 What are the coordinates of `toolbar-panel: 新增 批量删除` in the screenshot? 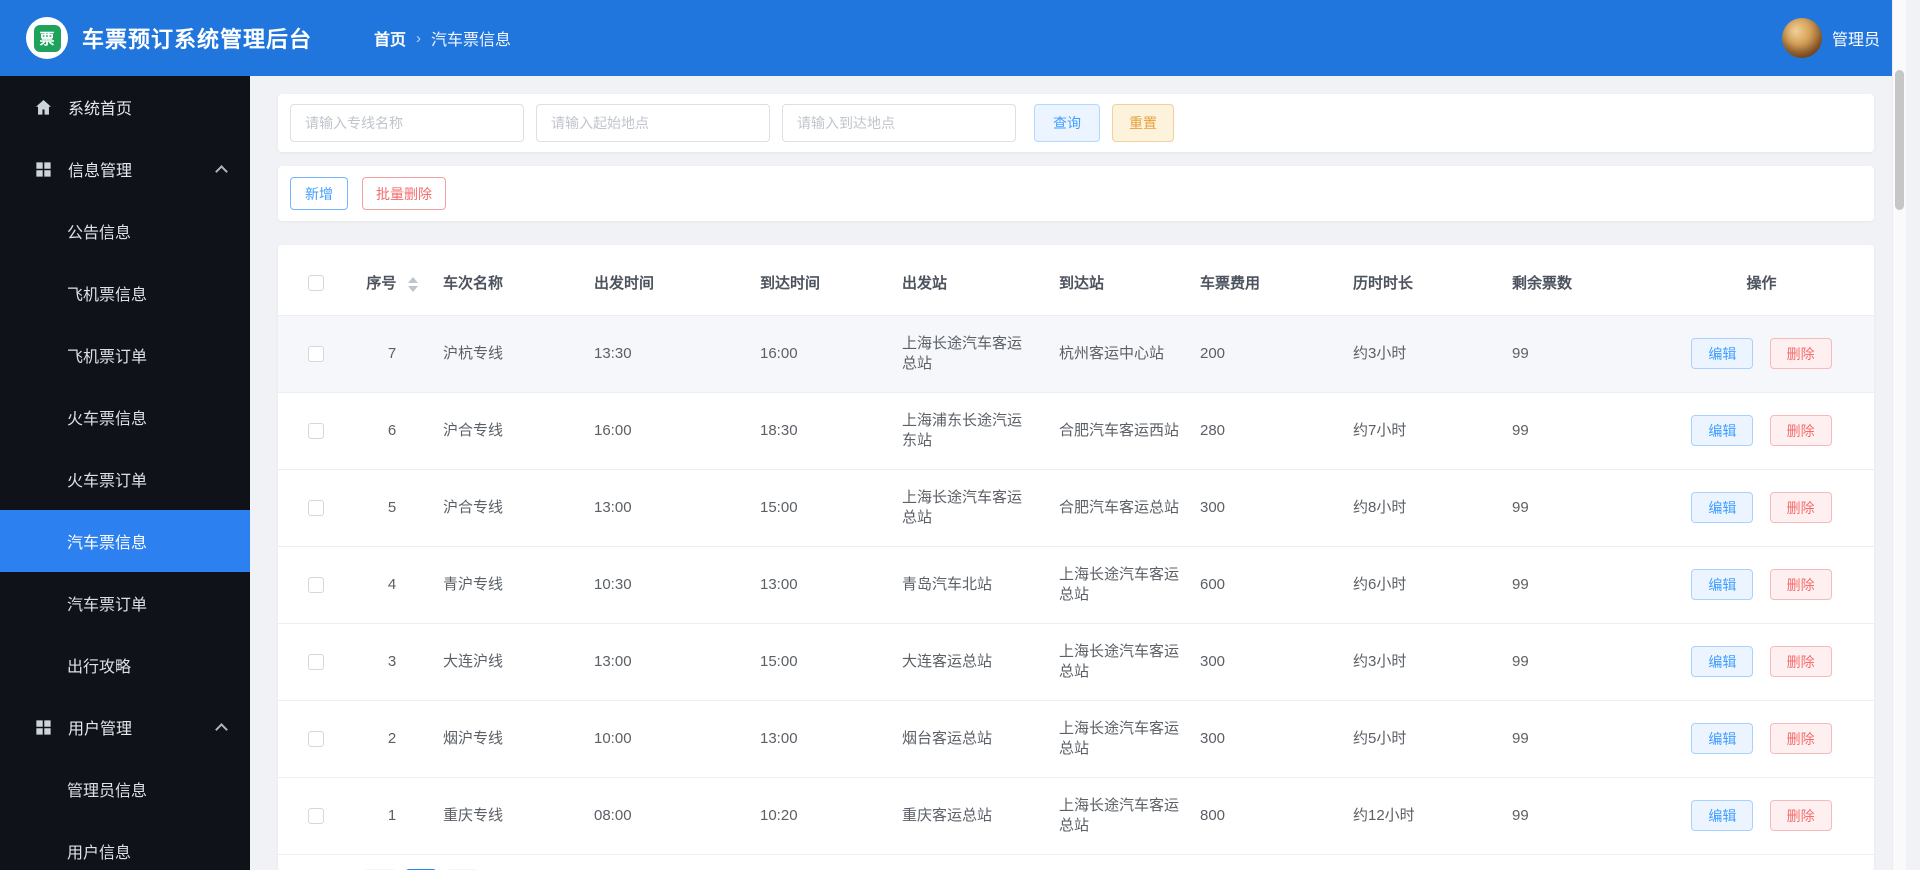 It's located at (1076, 193).